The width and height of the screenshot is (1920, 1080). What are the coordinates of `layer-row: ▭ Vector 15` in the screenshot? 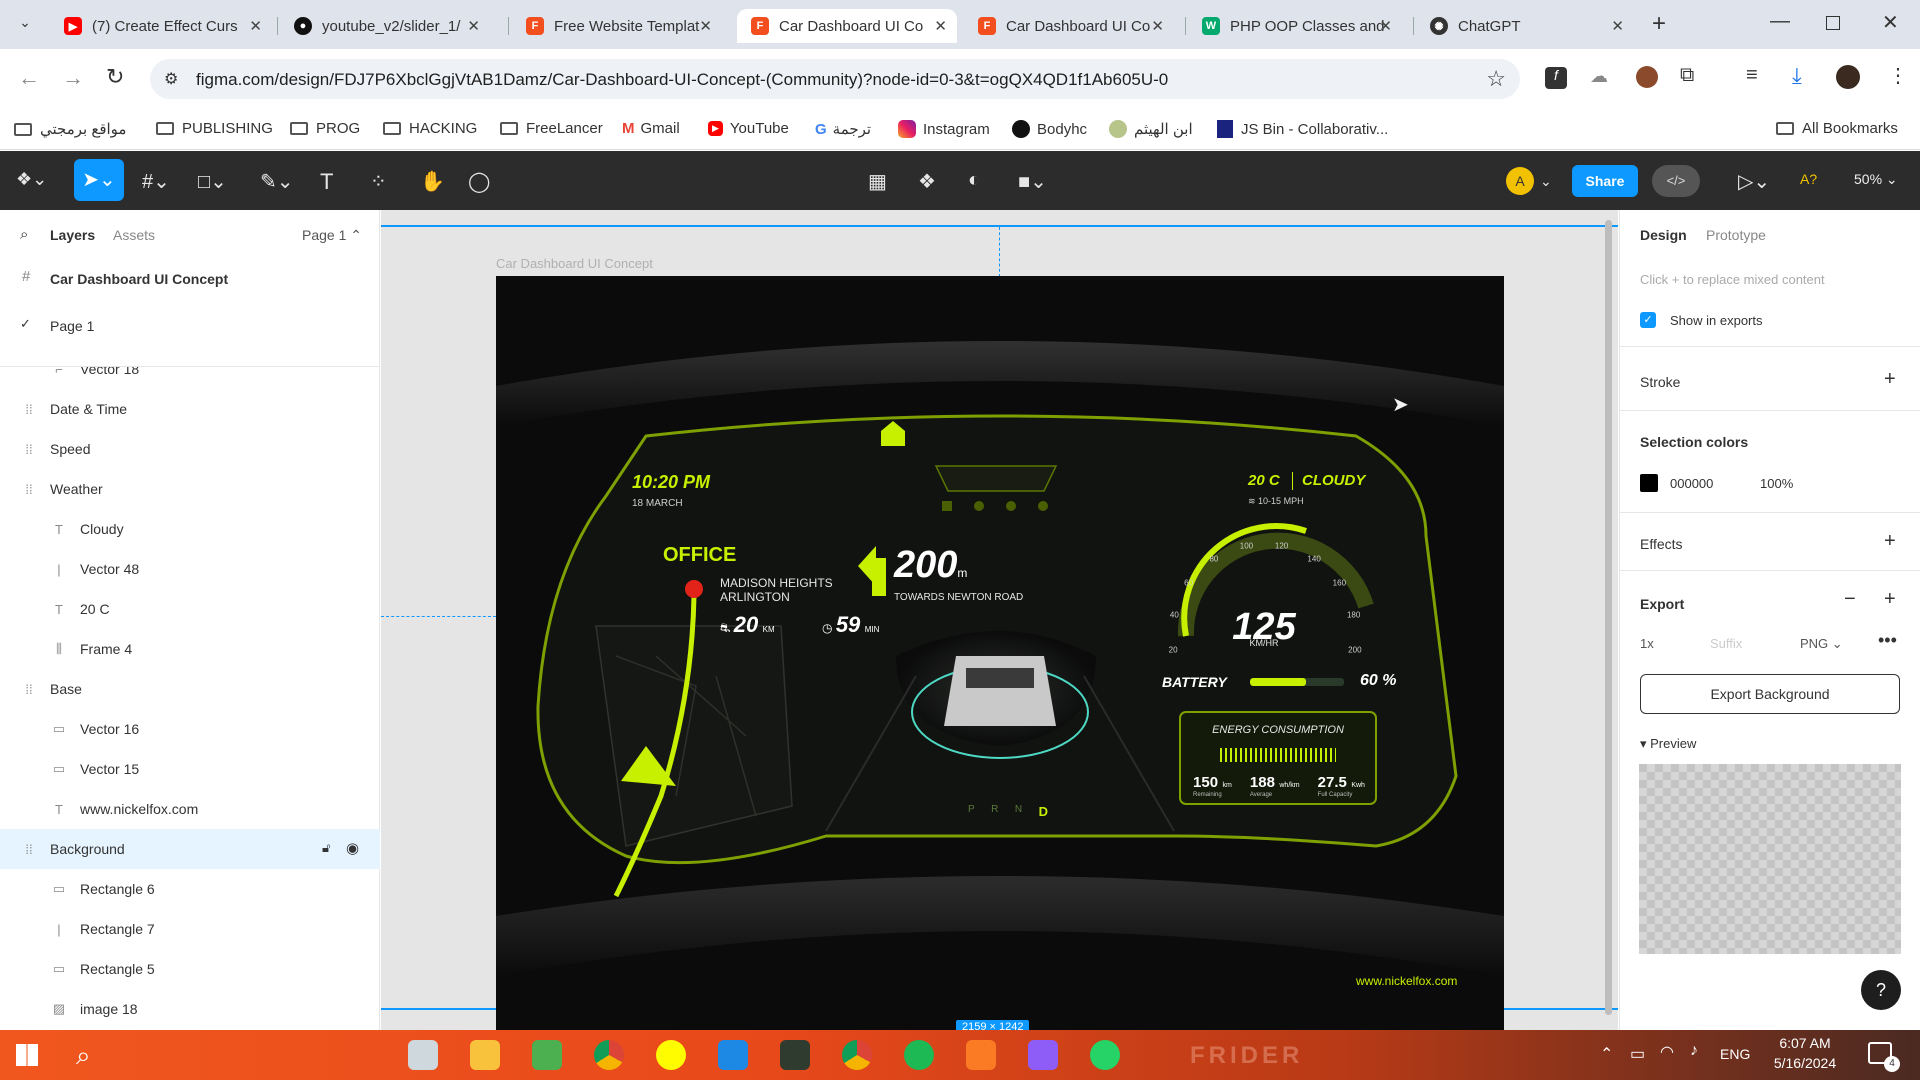 It's located at (190, 769).